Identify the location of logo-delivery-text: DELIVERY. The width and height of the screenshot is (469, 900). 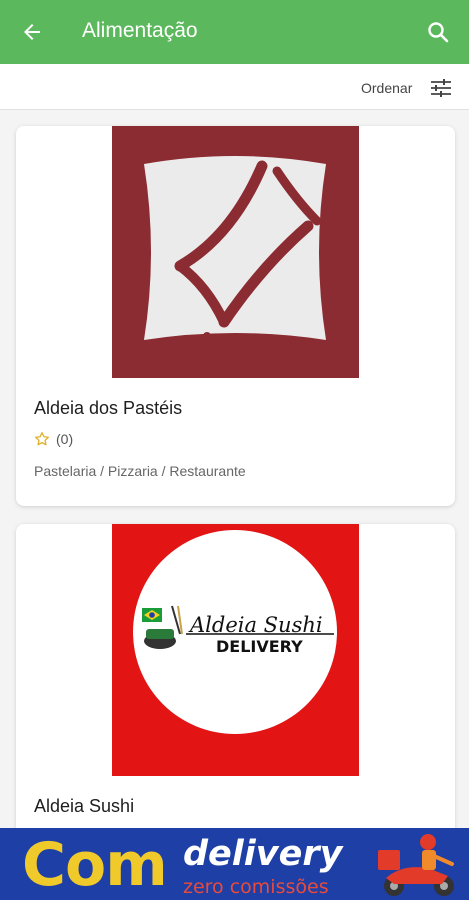
(259, 646).